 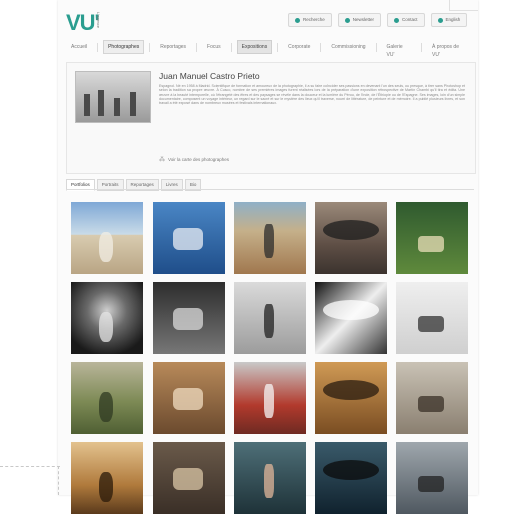 I want to click on thumb-group-interior, so click(x=351, y=398).